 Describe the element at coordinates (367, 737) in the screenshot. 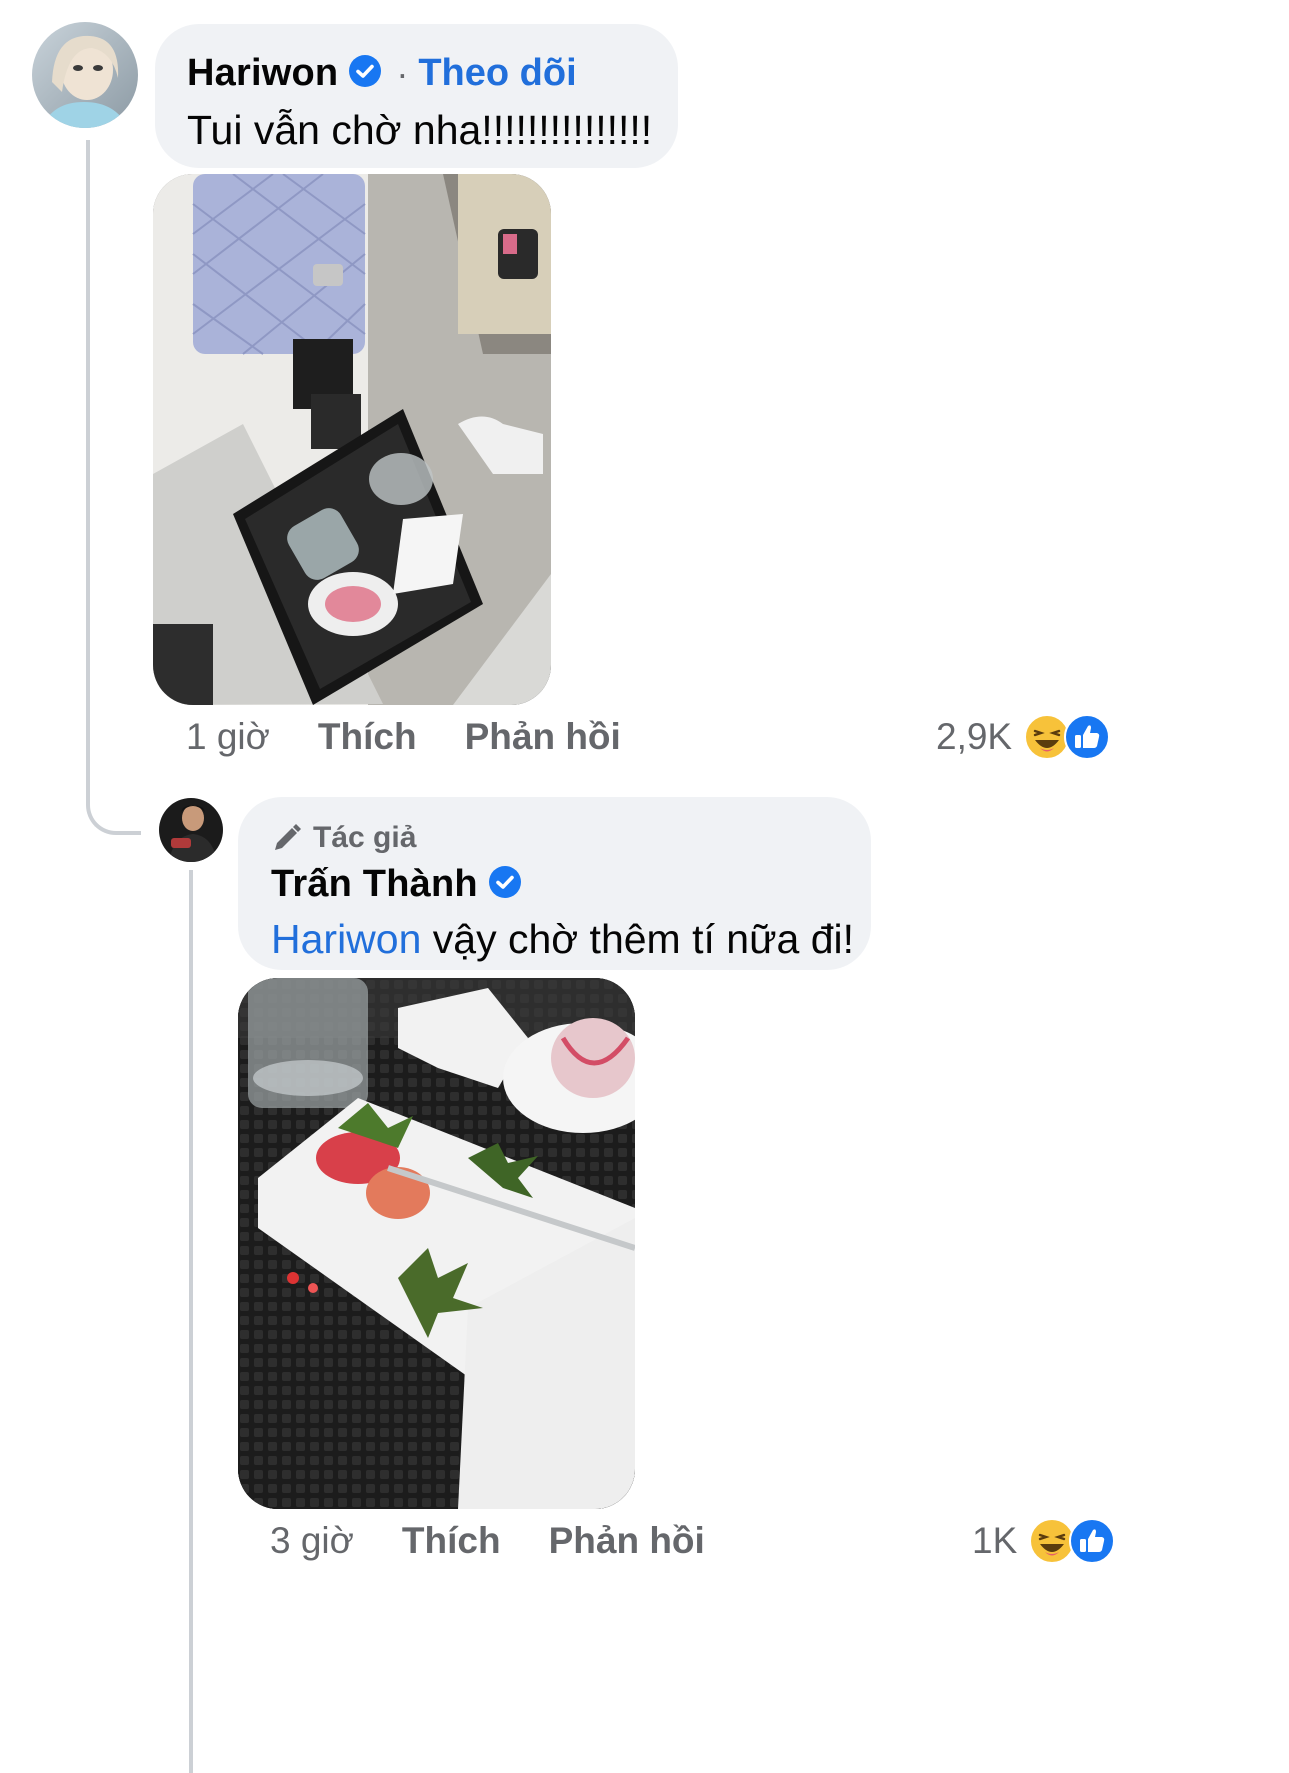

I see `like-button: Thích` at that location.